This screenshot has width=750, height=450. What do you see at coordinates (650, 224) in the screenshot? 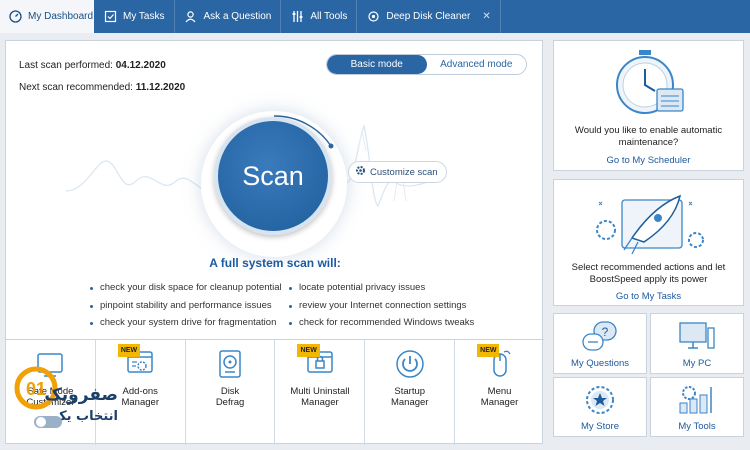
I see `rocket-icon` at bounding box center [650, 224].